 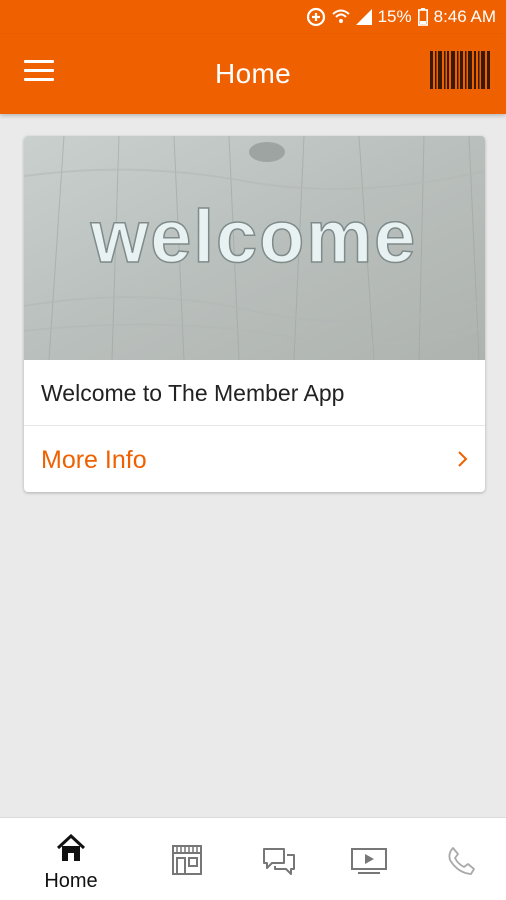 What do you see at coordinates (253, 17) in the screenshot?
I see `status-bar: 15% 8:46 AM` at bounding box center [253, 17].